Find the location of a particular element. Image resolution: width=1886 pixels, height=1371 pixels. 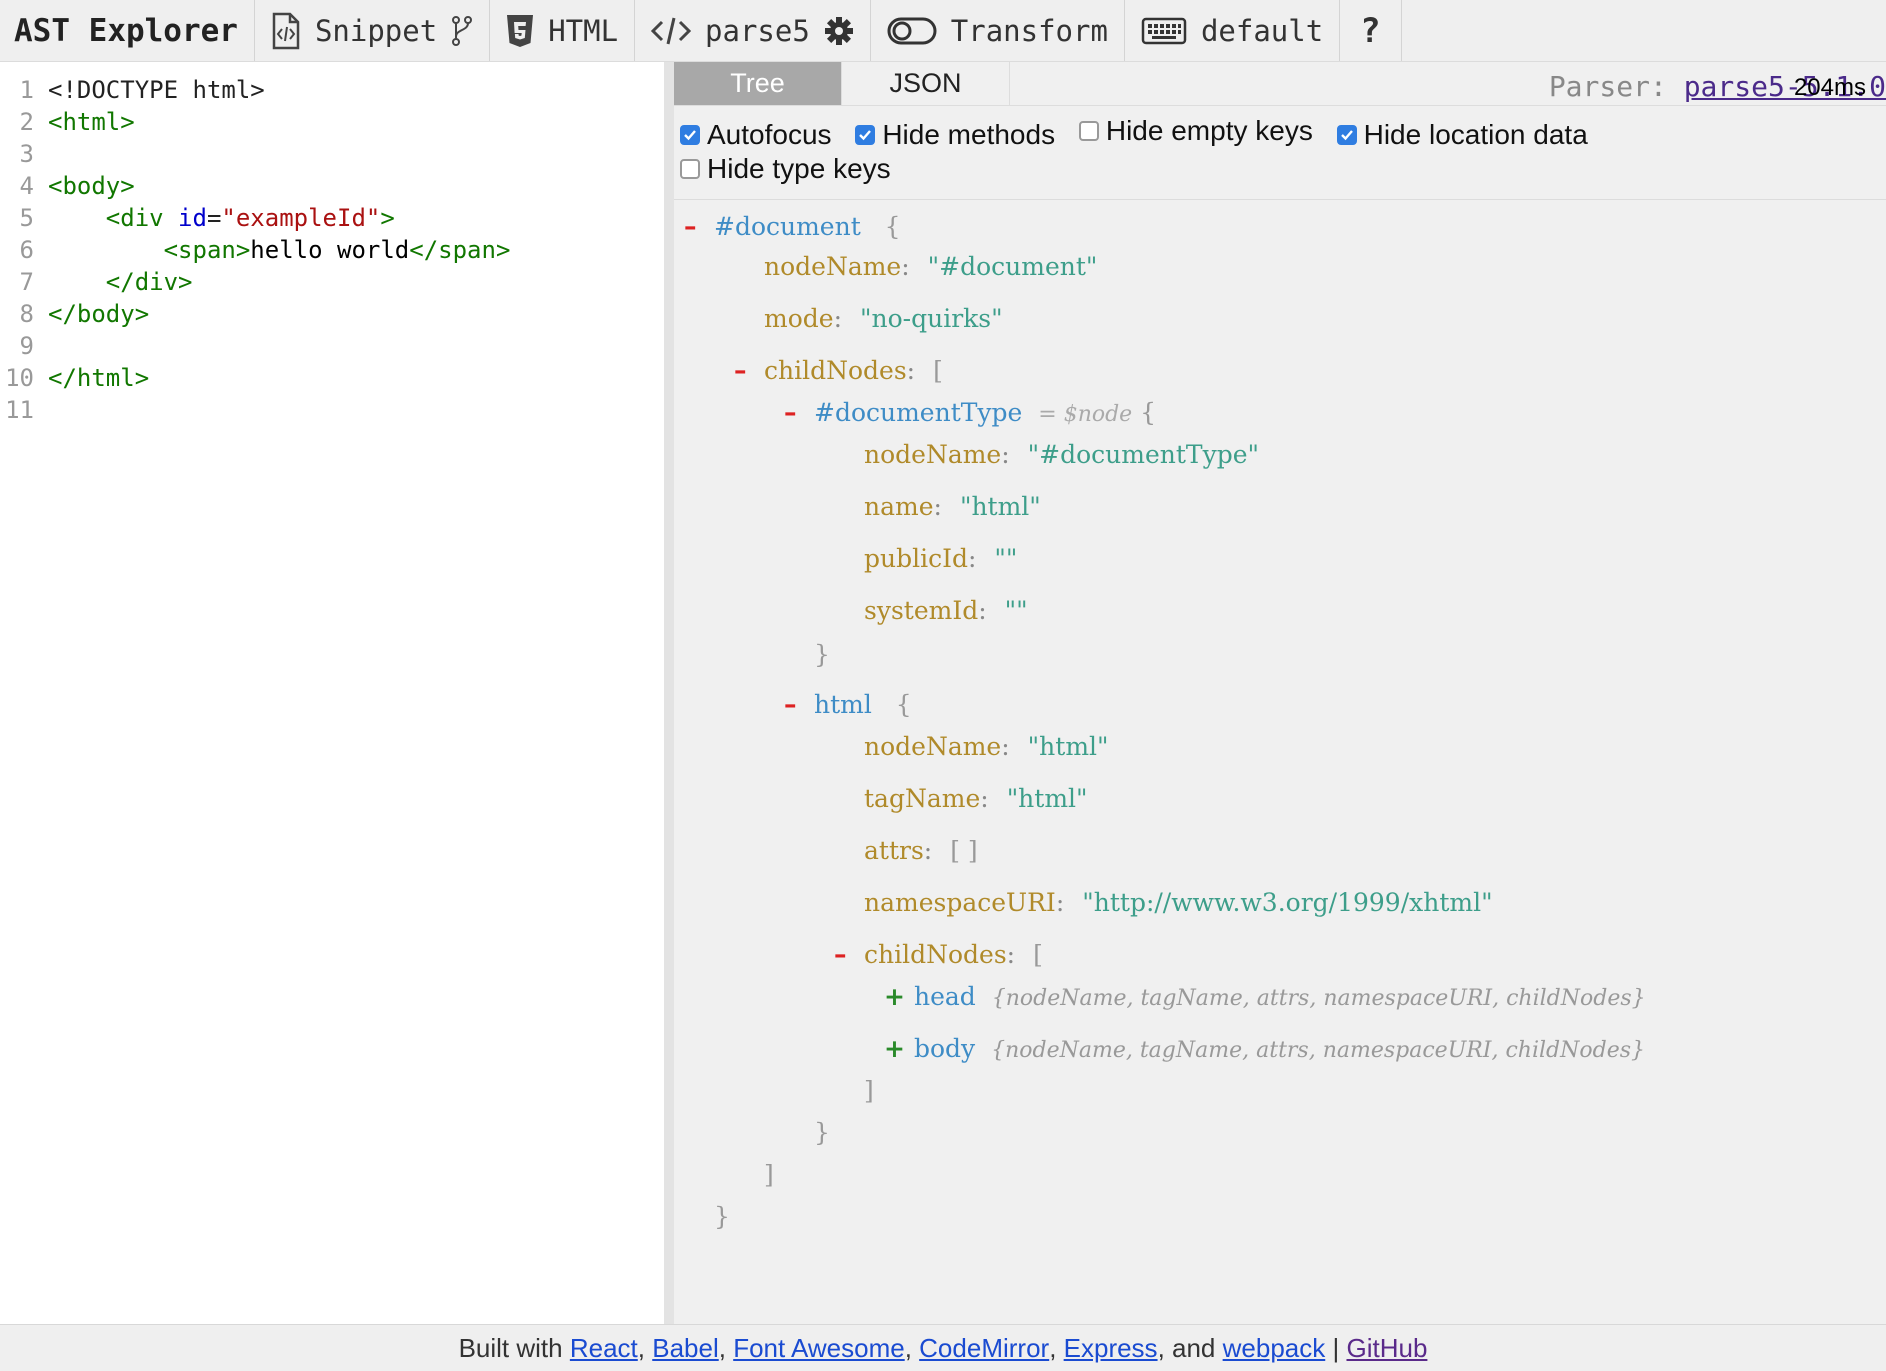

option-hide-empty-keys: Hide empty keys is located at coordinates (1195, 131).